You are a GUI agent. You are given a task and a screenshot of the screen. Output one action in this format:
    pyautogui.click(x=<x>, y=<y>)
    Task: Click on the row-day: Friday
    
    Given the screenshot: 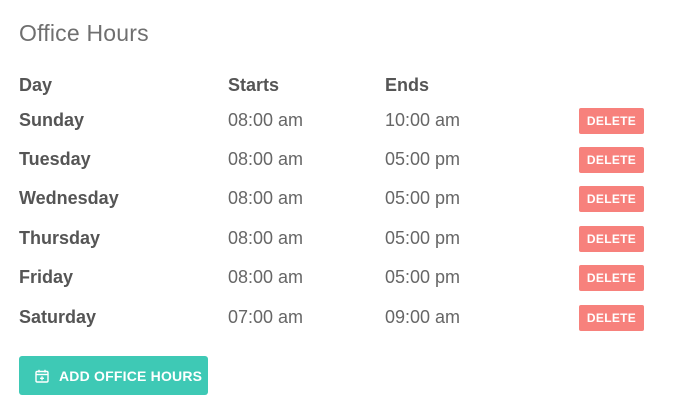 What is the action you would take?
    pyautogui.click(x=46, y=277)
    